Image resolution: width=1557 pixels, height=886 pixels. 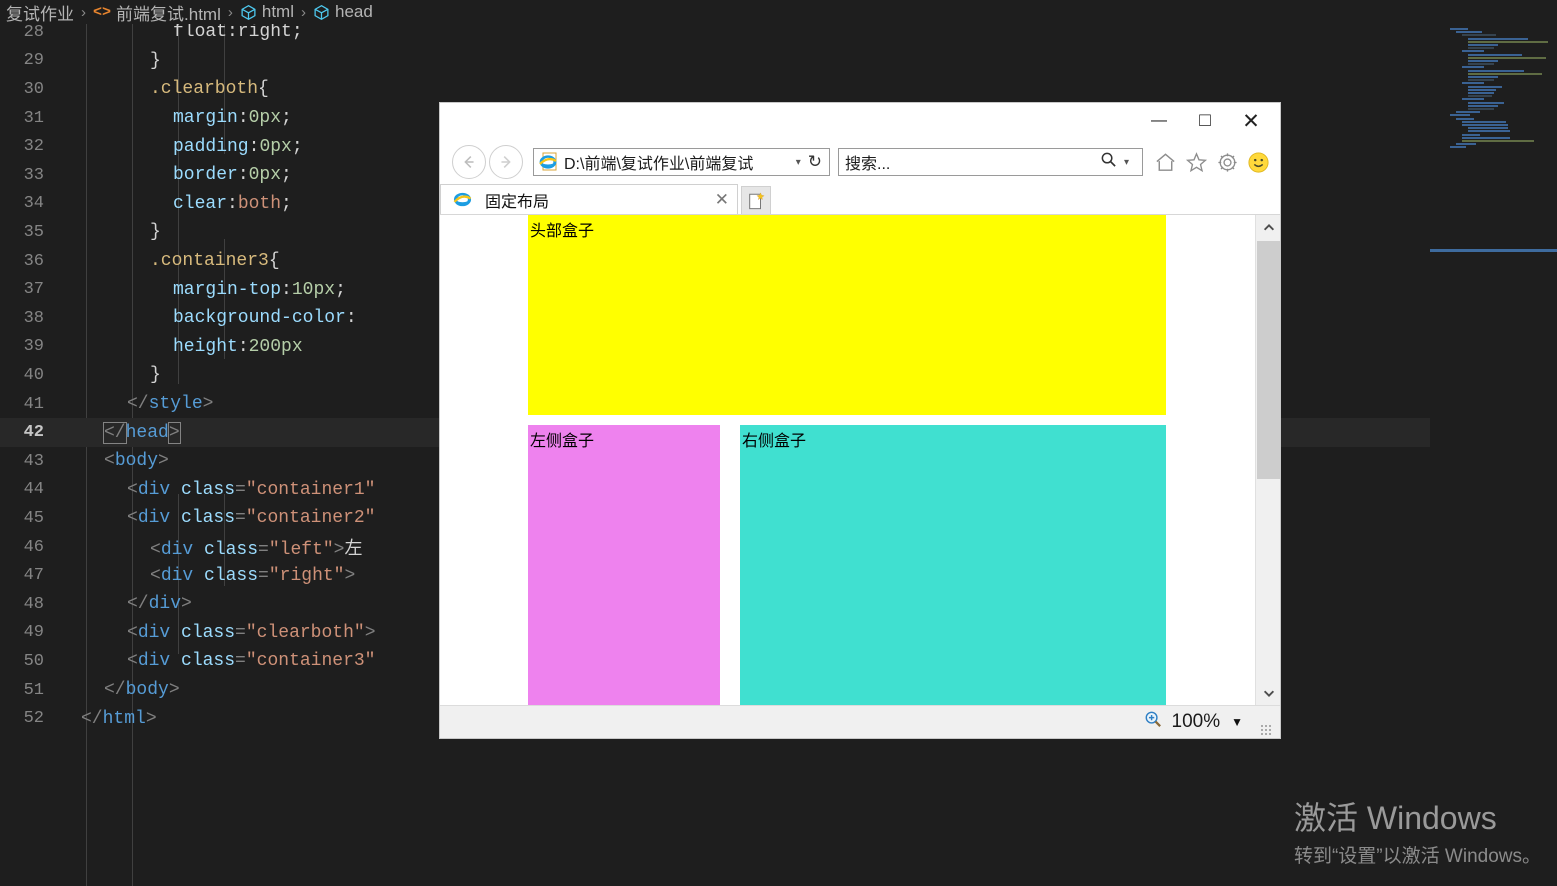 What do you see at coordinates (33, 32) in the screenshot?
I see `line-number: 28` at bounding box center [33, 32].